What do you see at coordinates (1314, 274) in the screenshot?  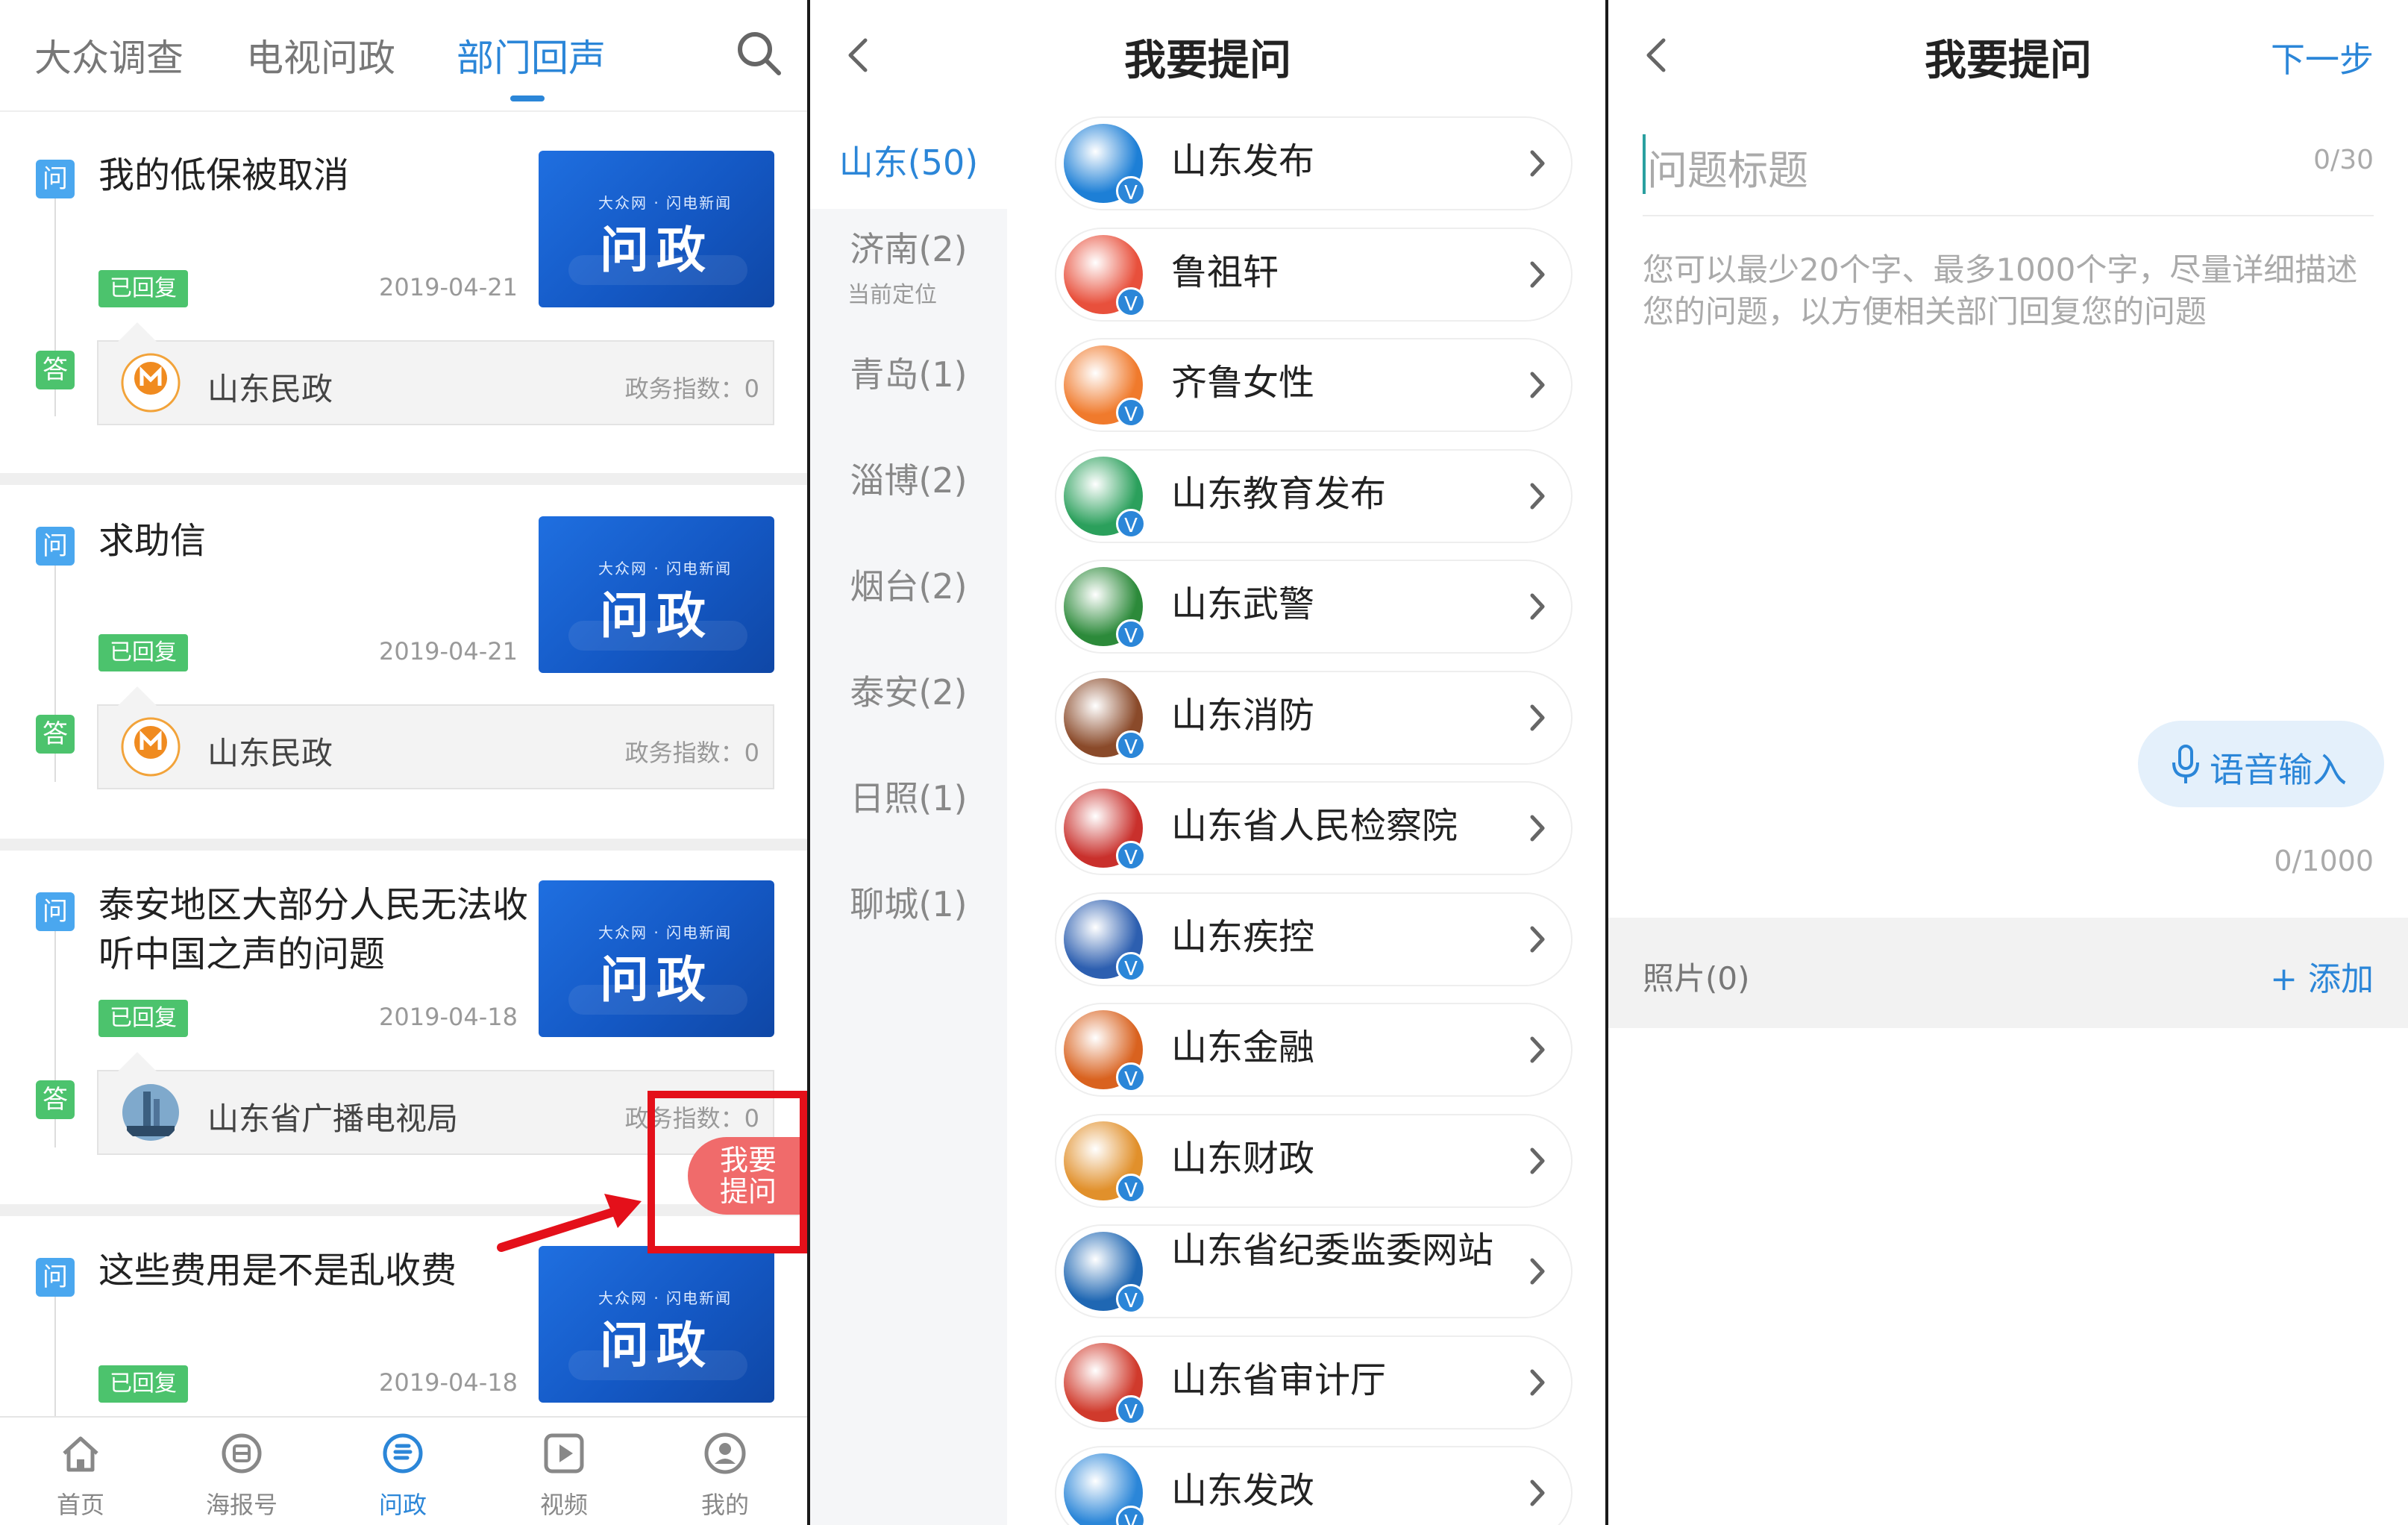 I see `department-item: V 鲁祖轩` at bounding box center [1314, 274].